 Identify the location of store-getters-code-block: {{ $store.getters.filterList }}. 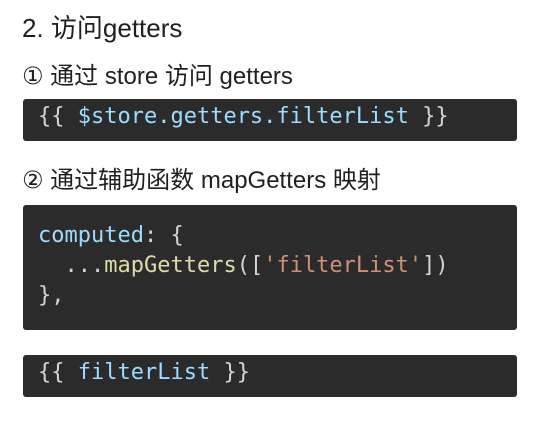
(270, 120).